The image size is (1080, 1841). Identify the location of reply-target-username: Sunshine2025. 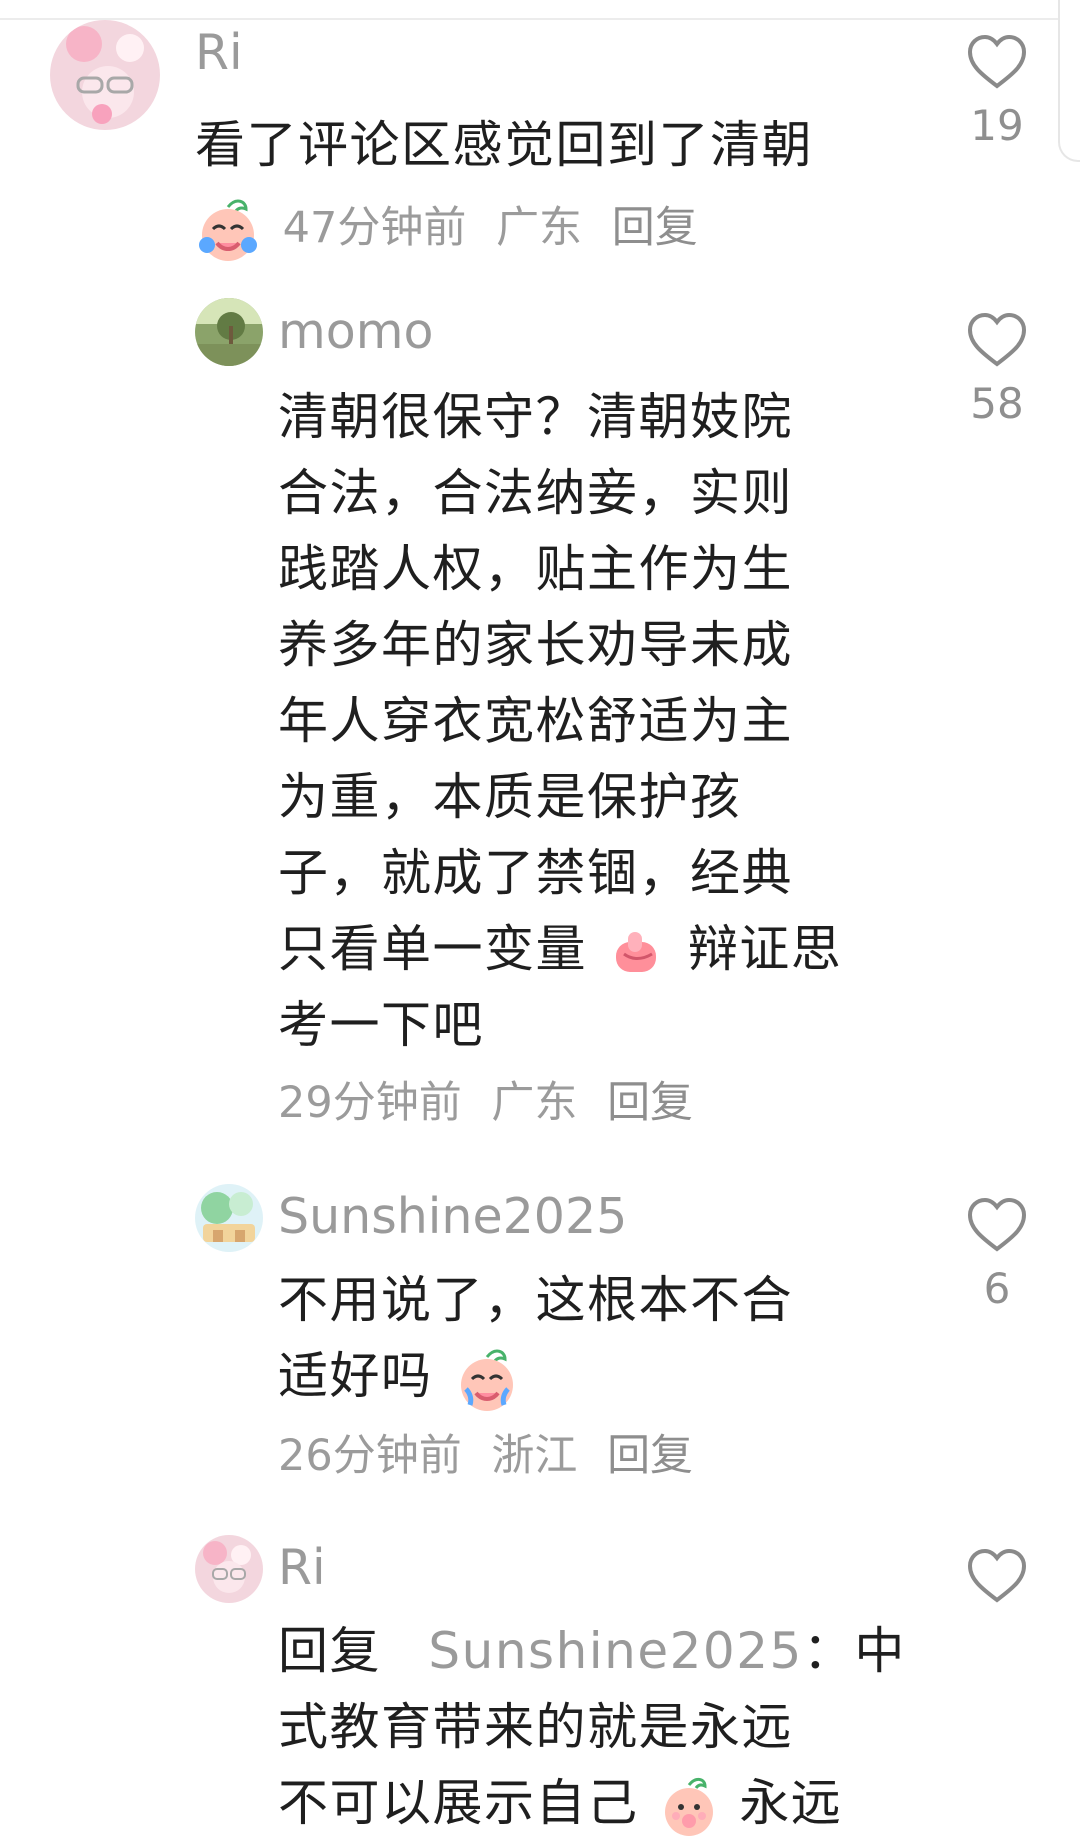
(615, 1651).